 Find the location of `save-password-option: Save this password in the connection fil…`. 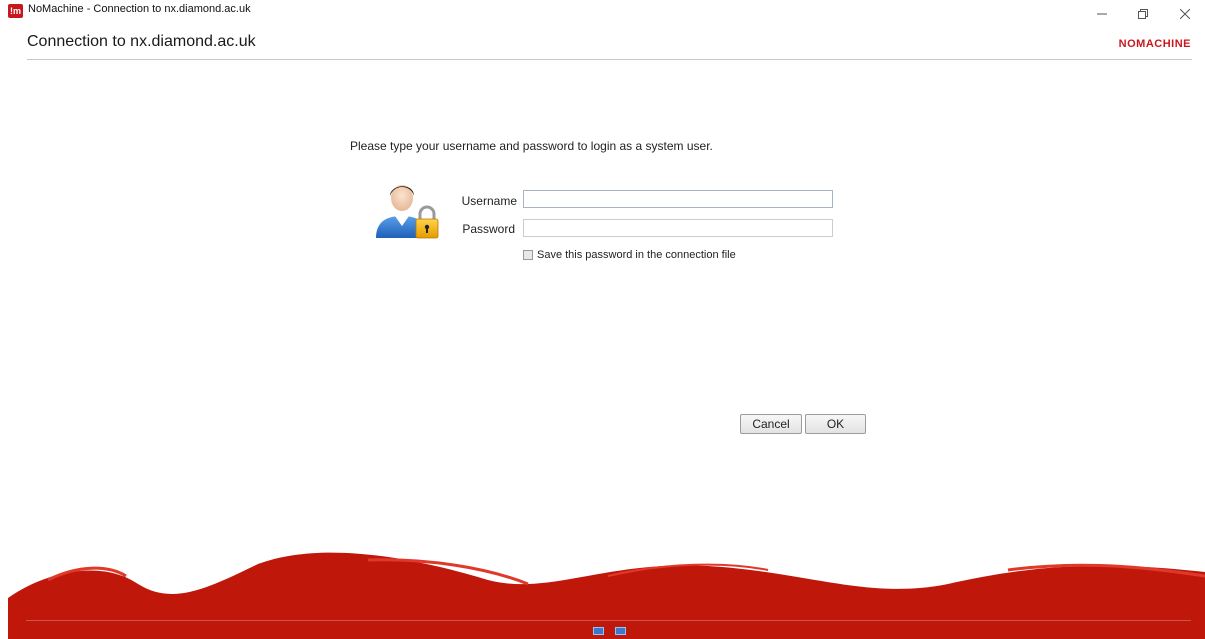

save-password-option: Save this password in the connection fil… is located at coordinates (629, 255).